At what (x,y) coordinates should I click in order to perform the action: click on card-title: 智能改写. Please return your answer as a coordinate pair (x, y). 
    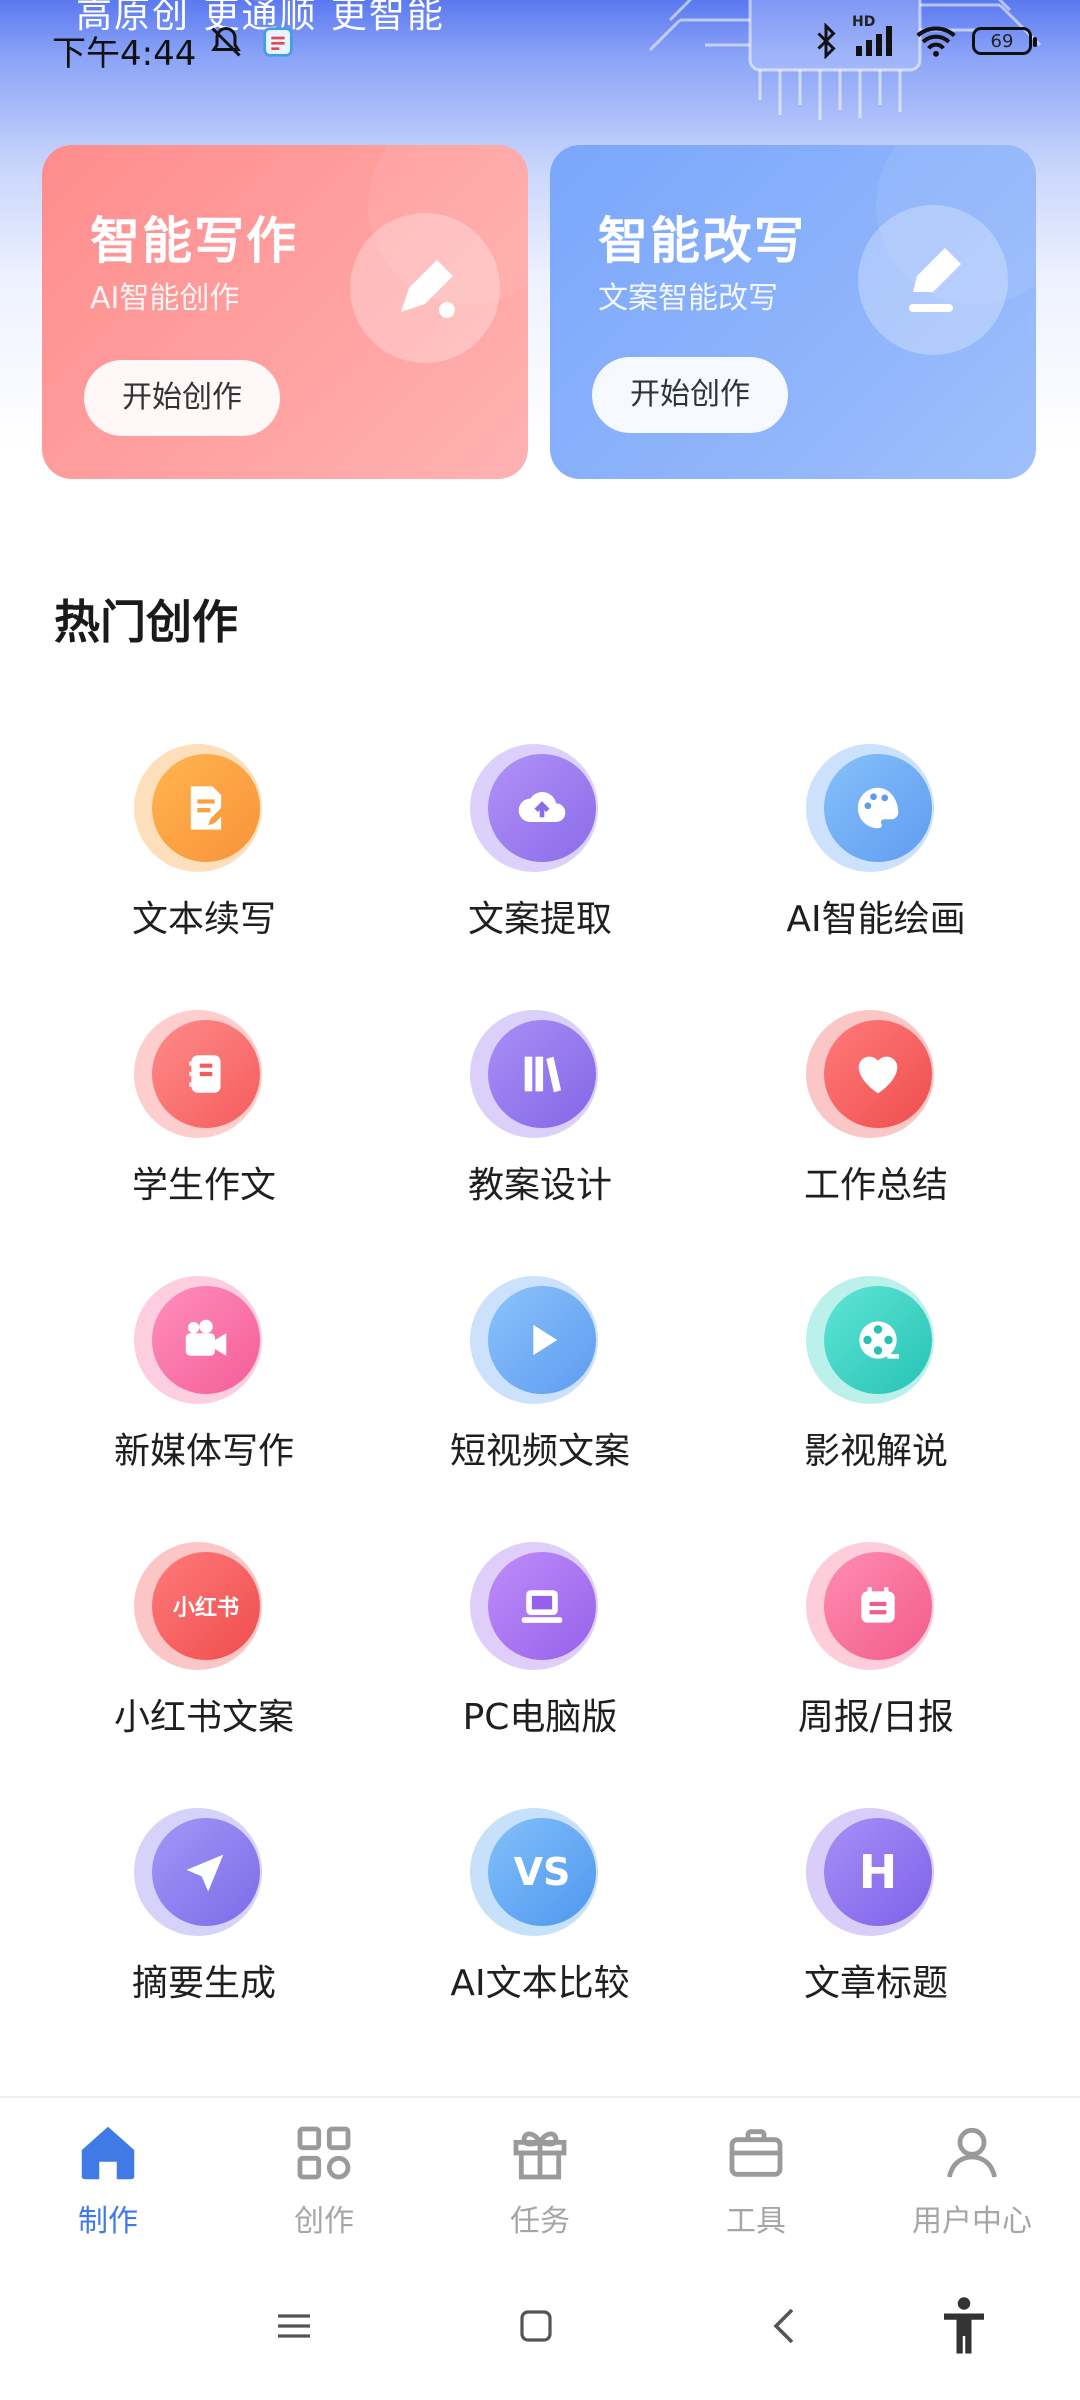
    Looking at the image, I should click on (702, 241).